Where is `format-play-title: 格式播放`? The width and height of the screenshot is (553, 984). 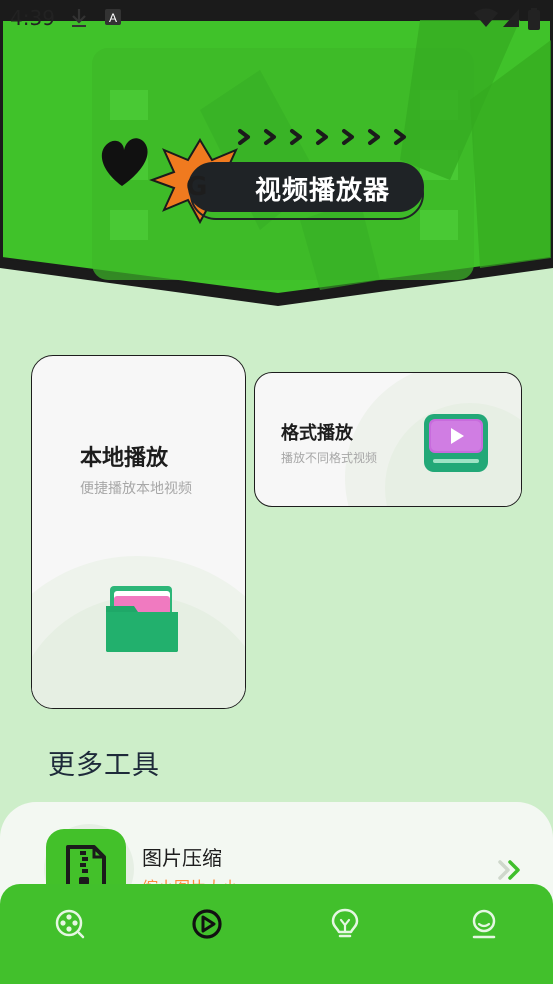 format-play-title: 格式播放 is located at coordinates (317, 433).